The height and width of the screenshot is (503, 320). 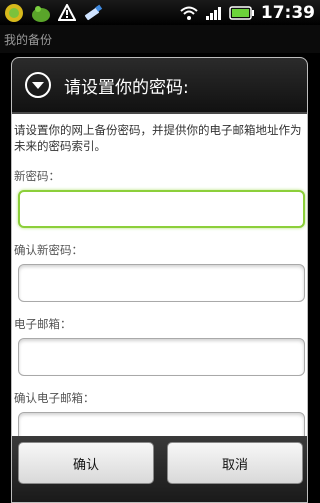 What do you see at coordinates (158, 138) in the screenshot?
I see `dialog-description: 请设置你的网上备份密码，并提供你的电子邮箱地址作为未来的密码索引。` at bounding box center [158, 138].